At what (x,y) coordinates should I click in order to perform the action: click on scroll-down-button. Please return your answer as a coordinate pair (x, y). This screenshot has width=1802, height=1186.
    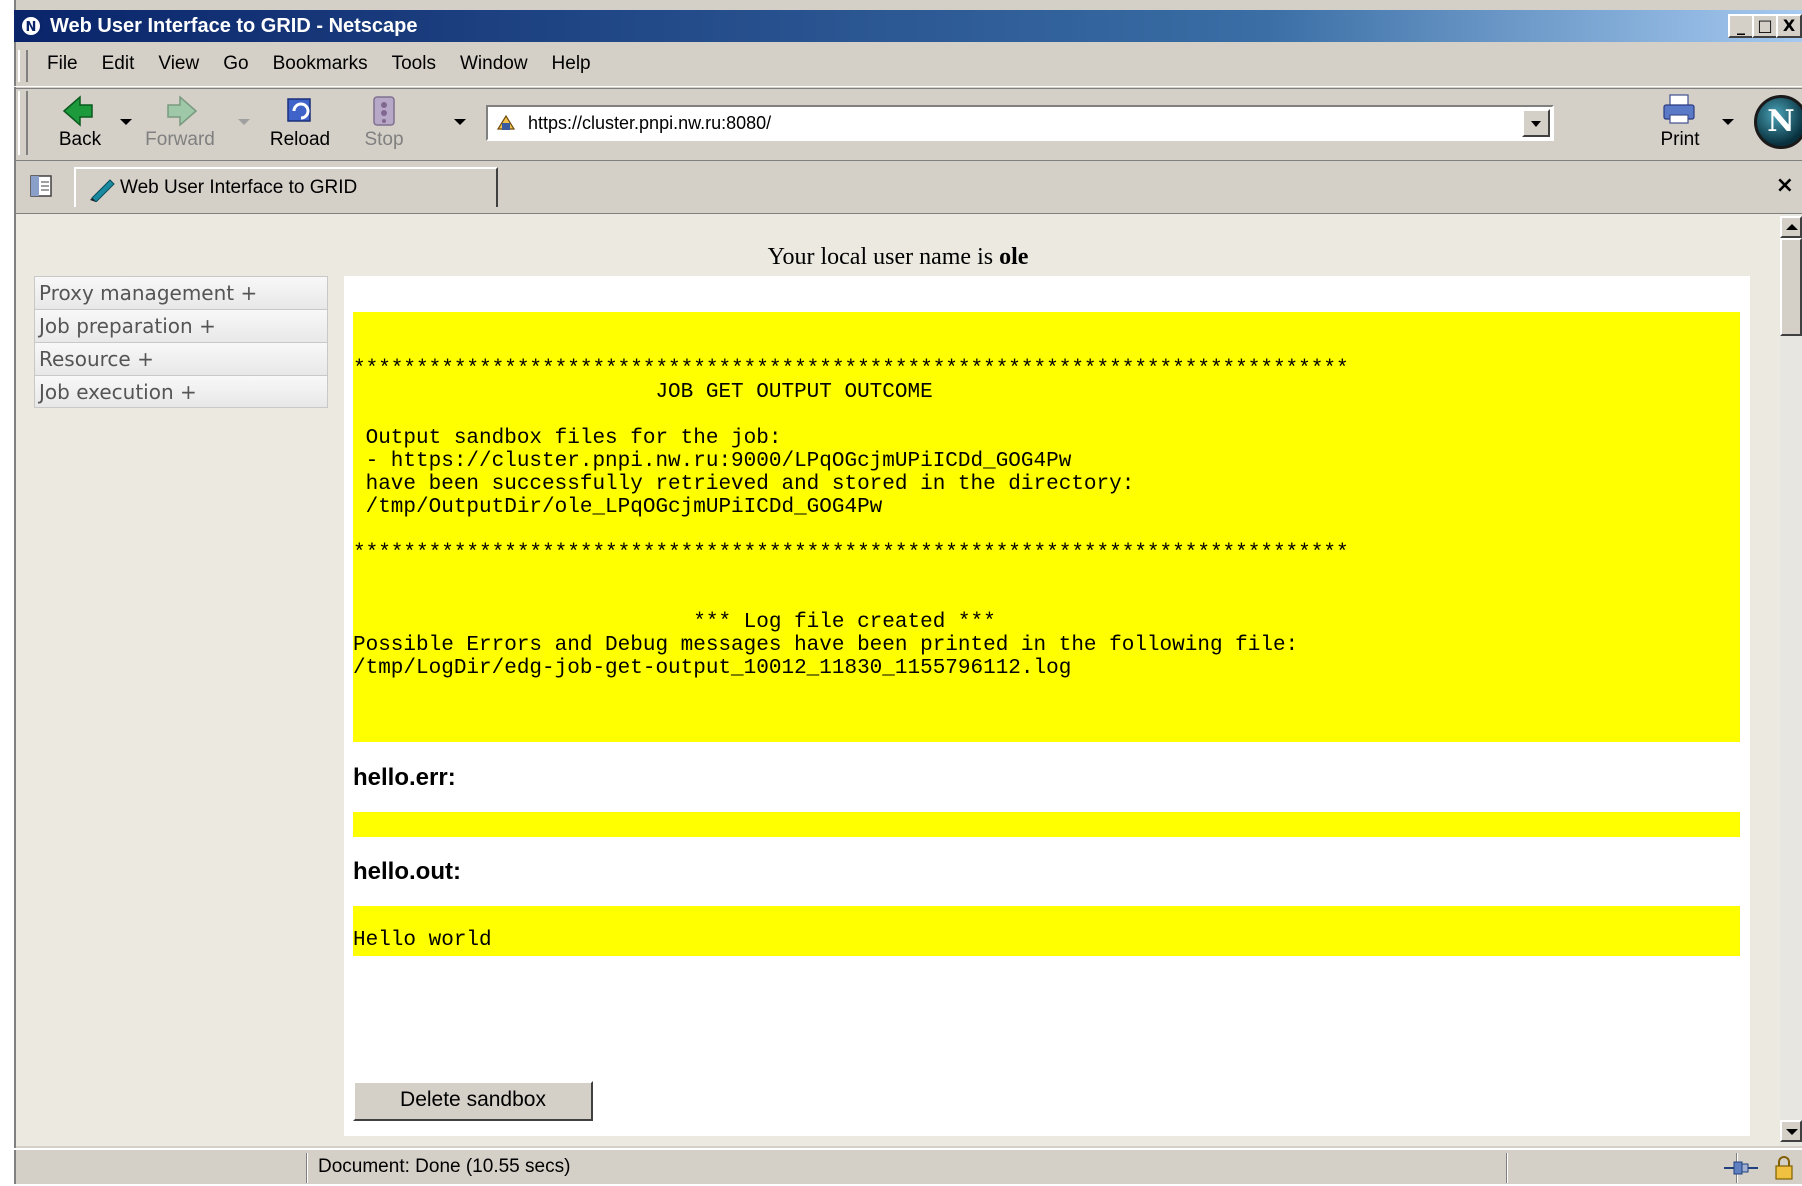
    Looking at the image, I should click on (1791, 1131).